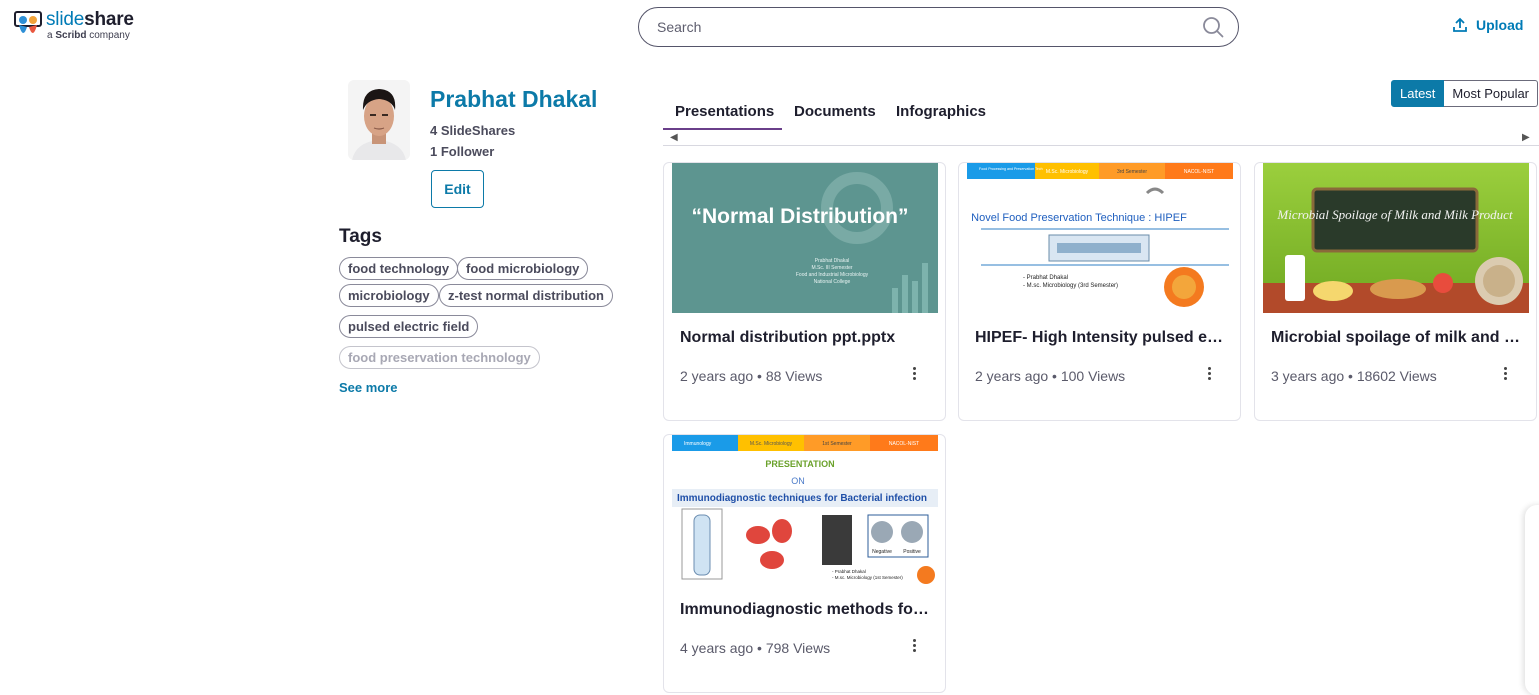  Describe the element at coordinates (755, 648) in the screenshot. I see `card-meta: 4 years ago • 798 Views` at that location.